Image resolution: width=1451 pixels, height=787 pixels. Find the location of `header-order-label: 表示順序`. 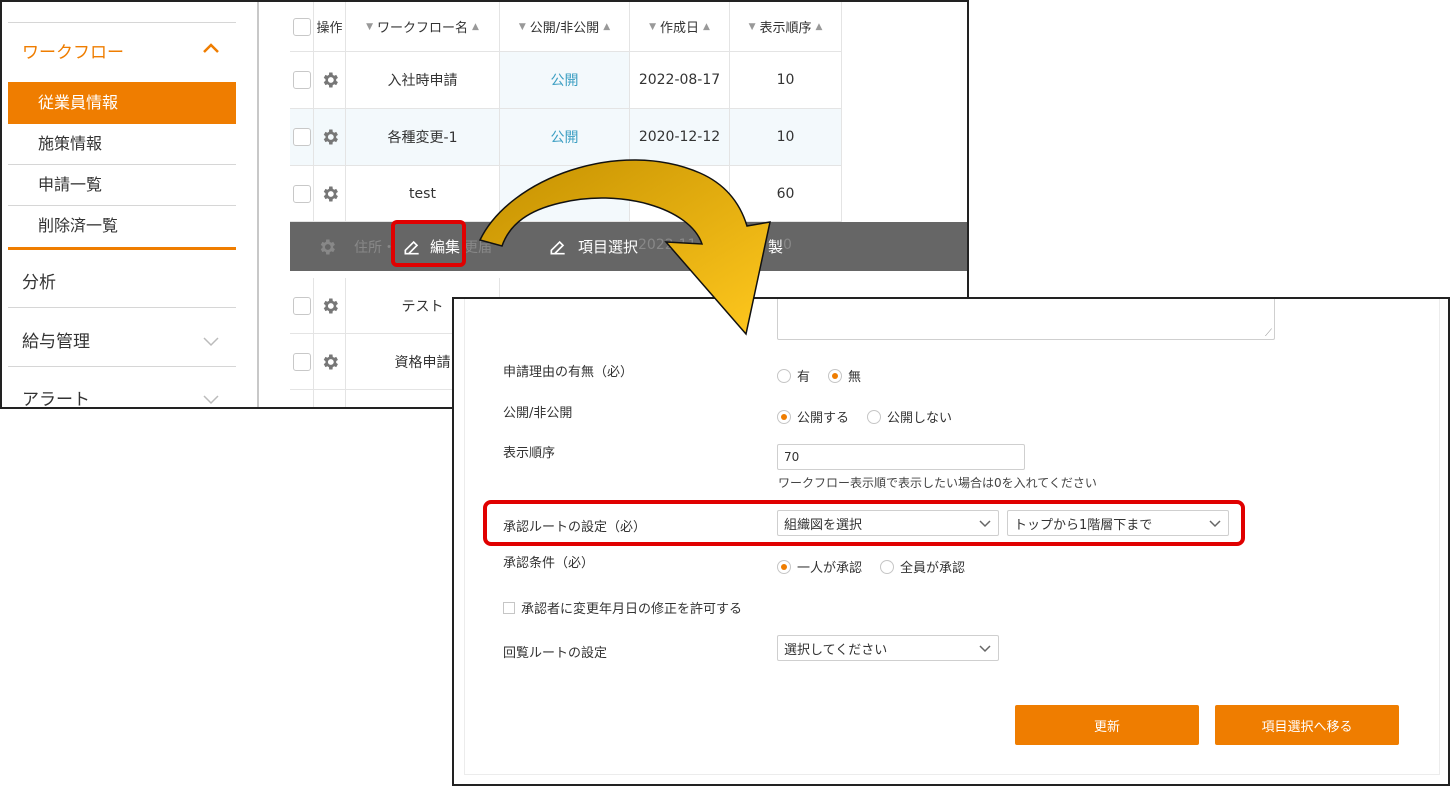

header-order-label: 表示順序 is located at coordinates (785, 28).